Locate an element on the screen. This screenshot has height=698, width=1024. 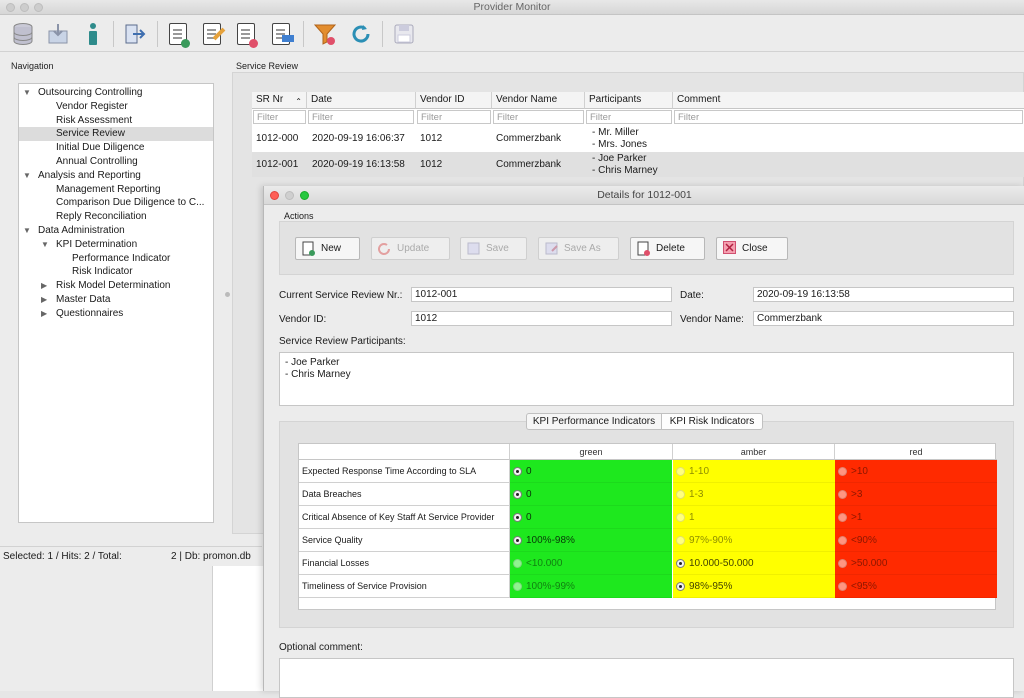
info-button is located at coordinates (93, 34).